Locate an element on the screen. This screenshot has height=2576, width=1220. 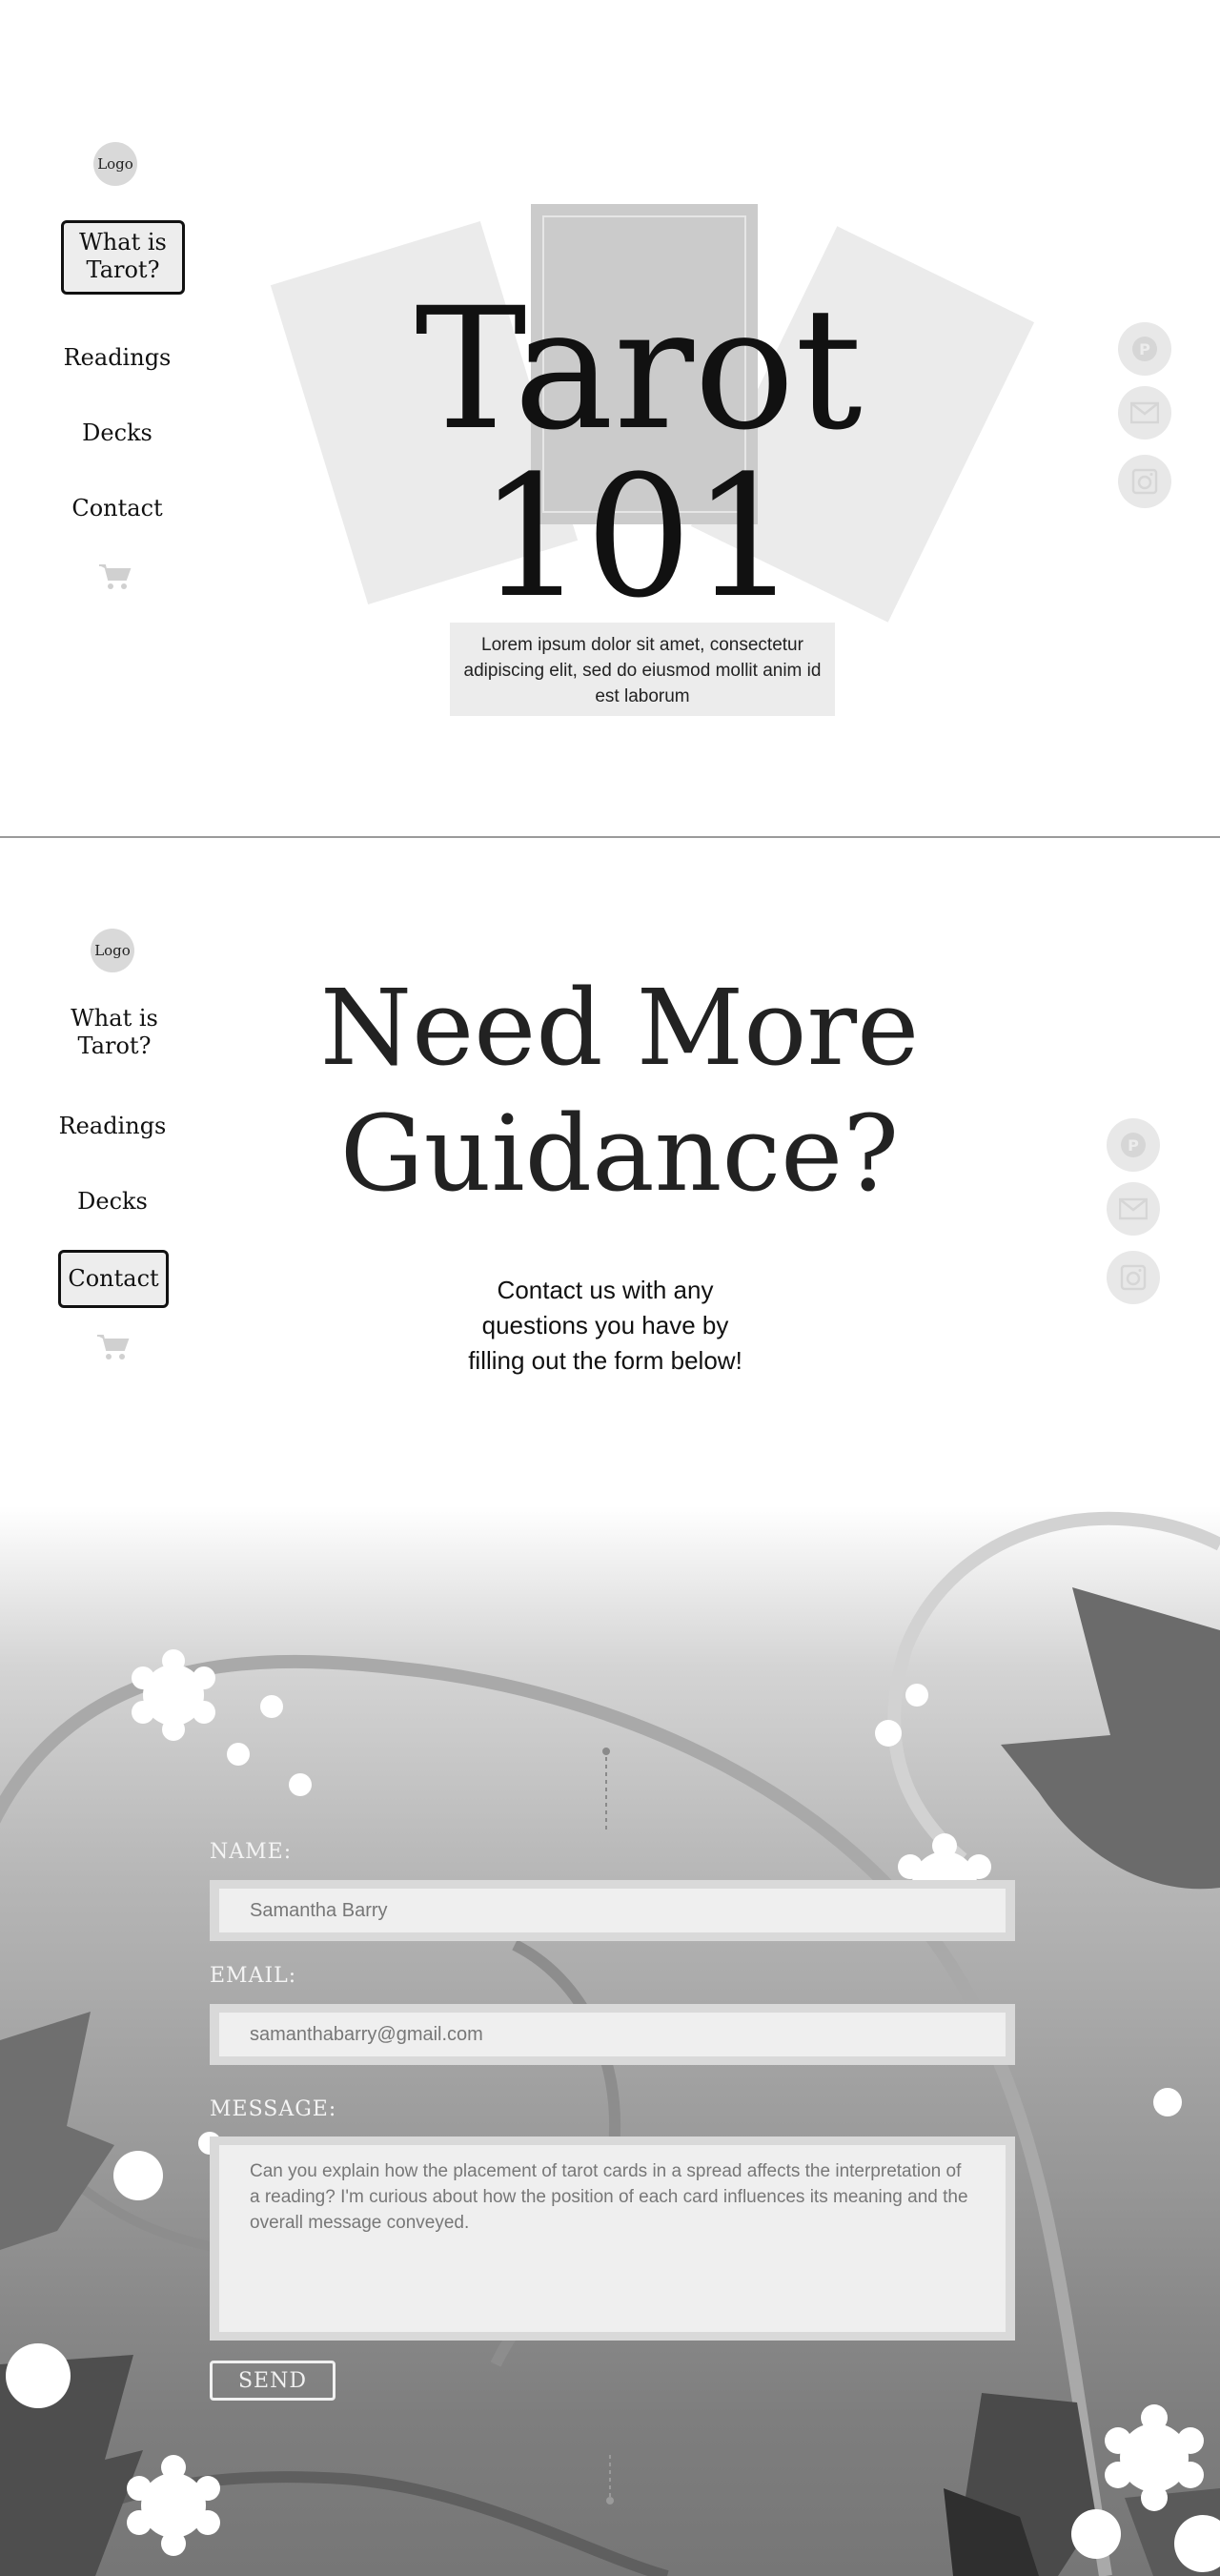
section-divider is located at coordinates (610, 837).